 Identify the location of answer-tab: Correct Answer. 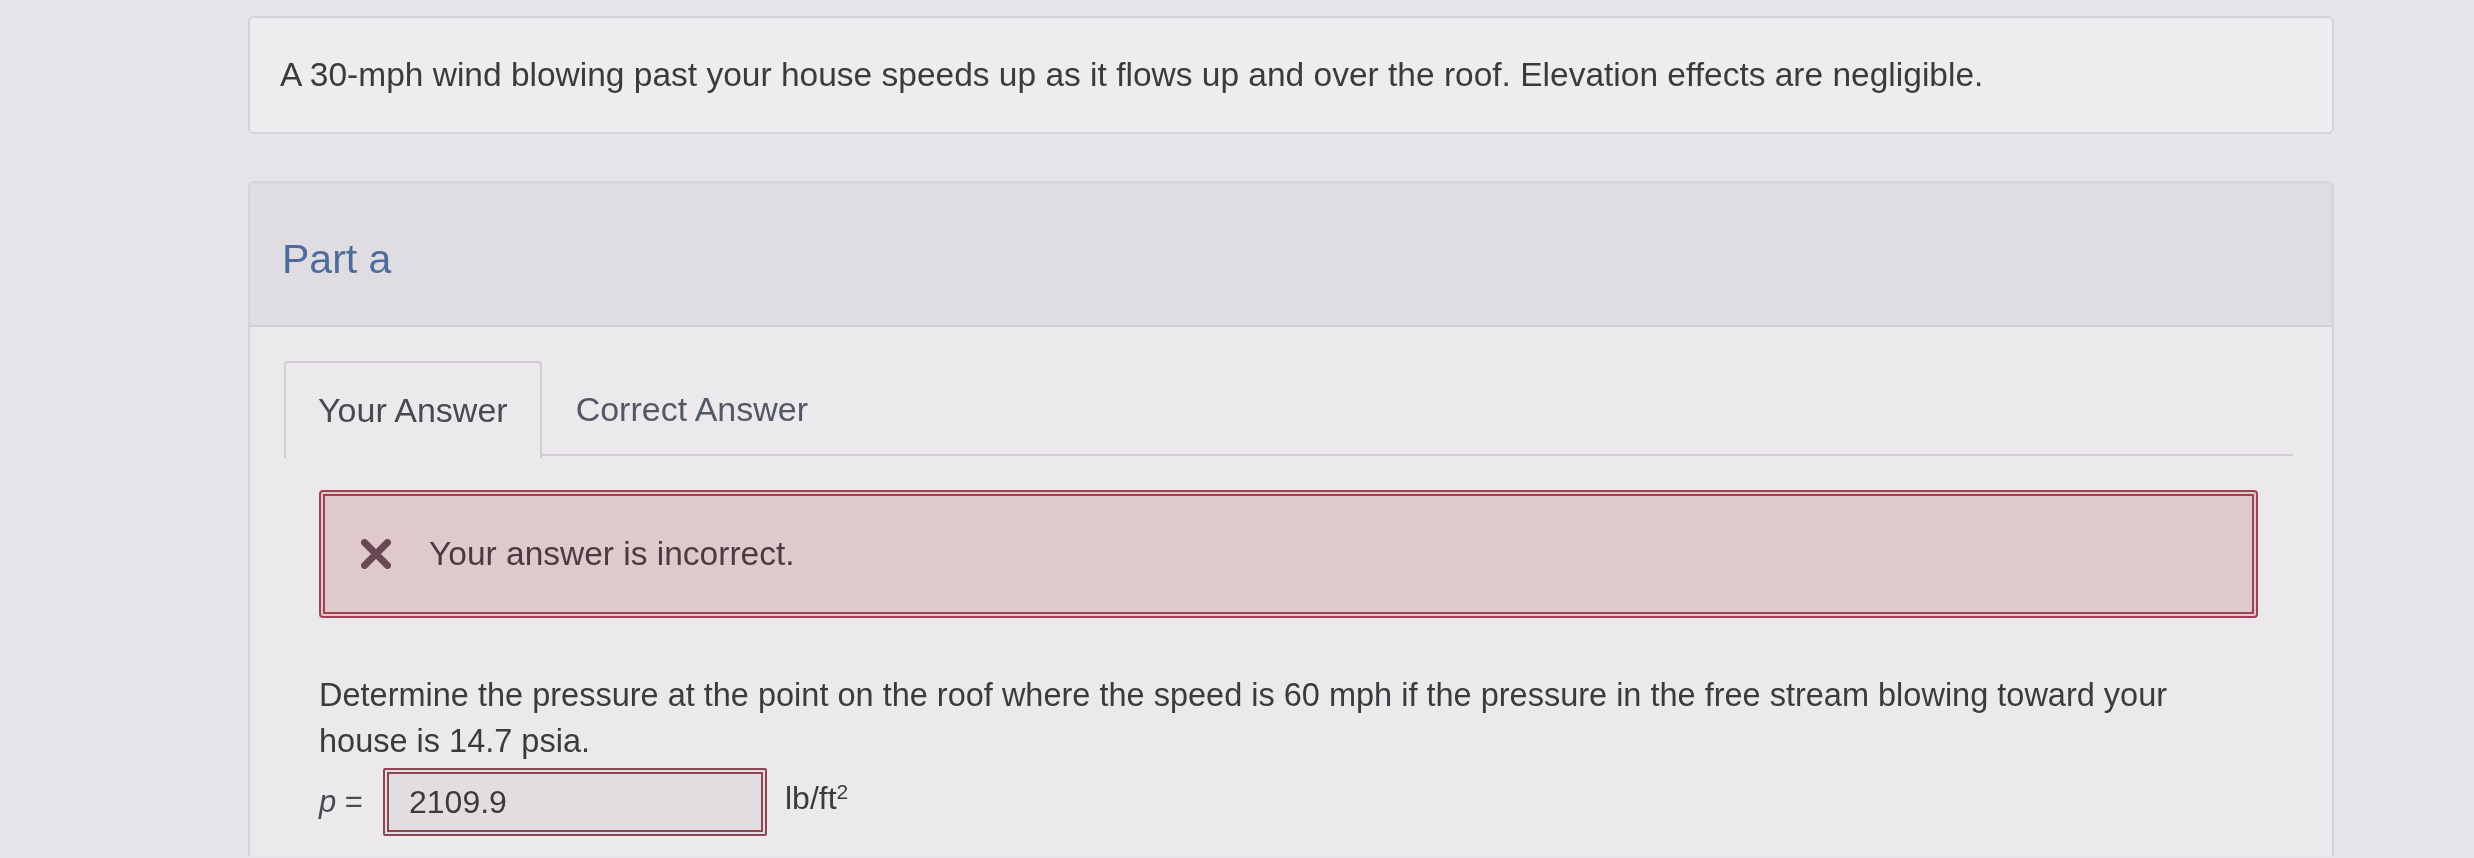
(692, 408).